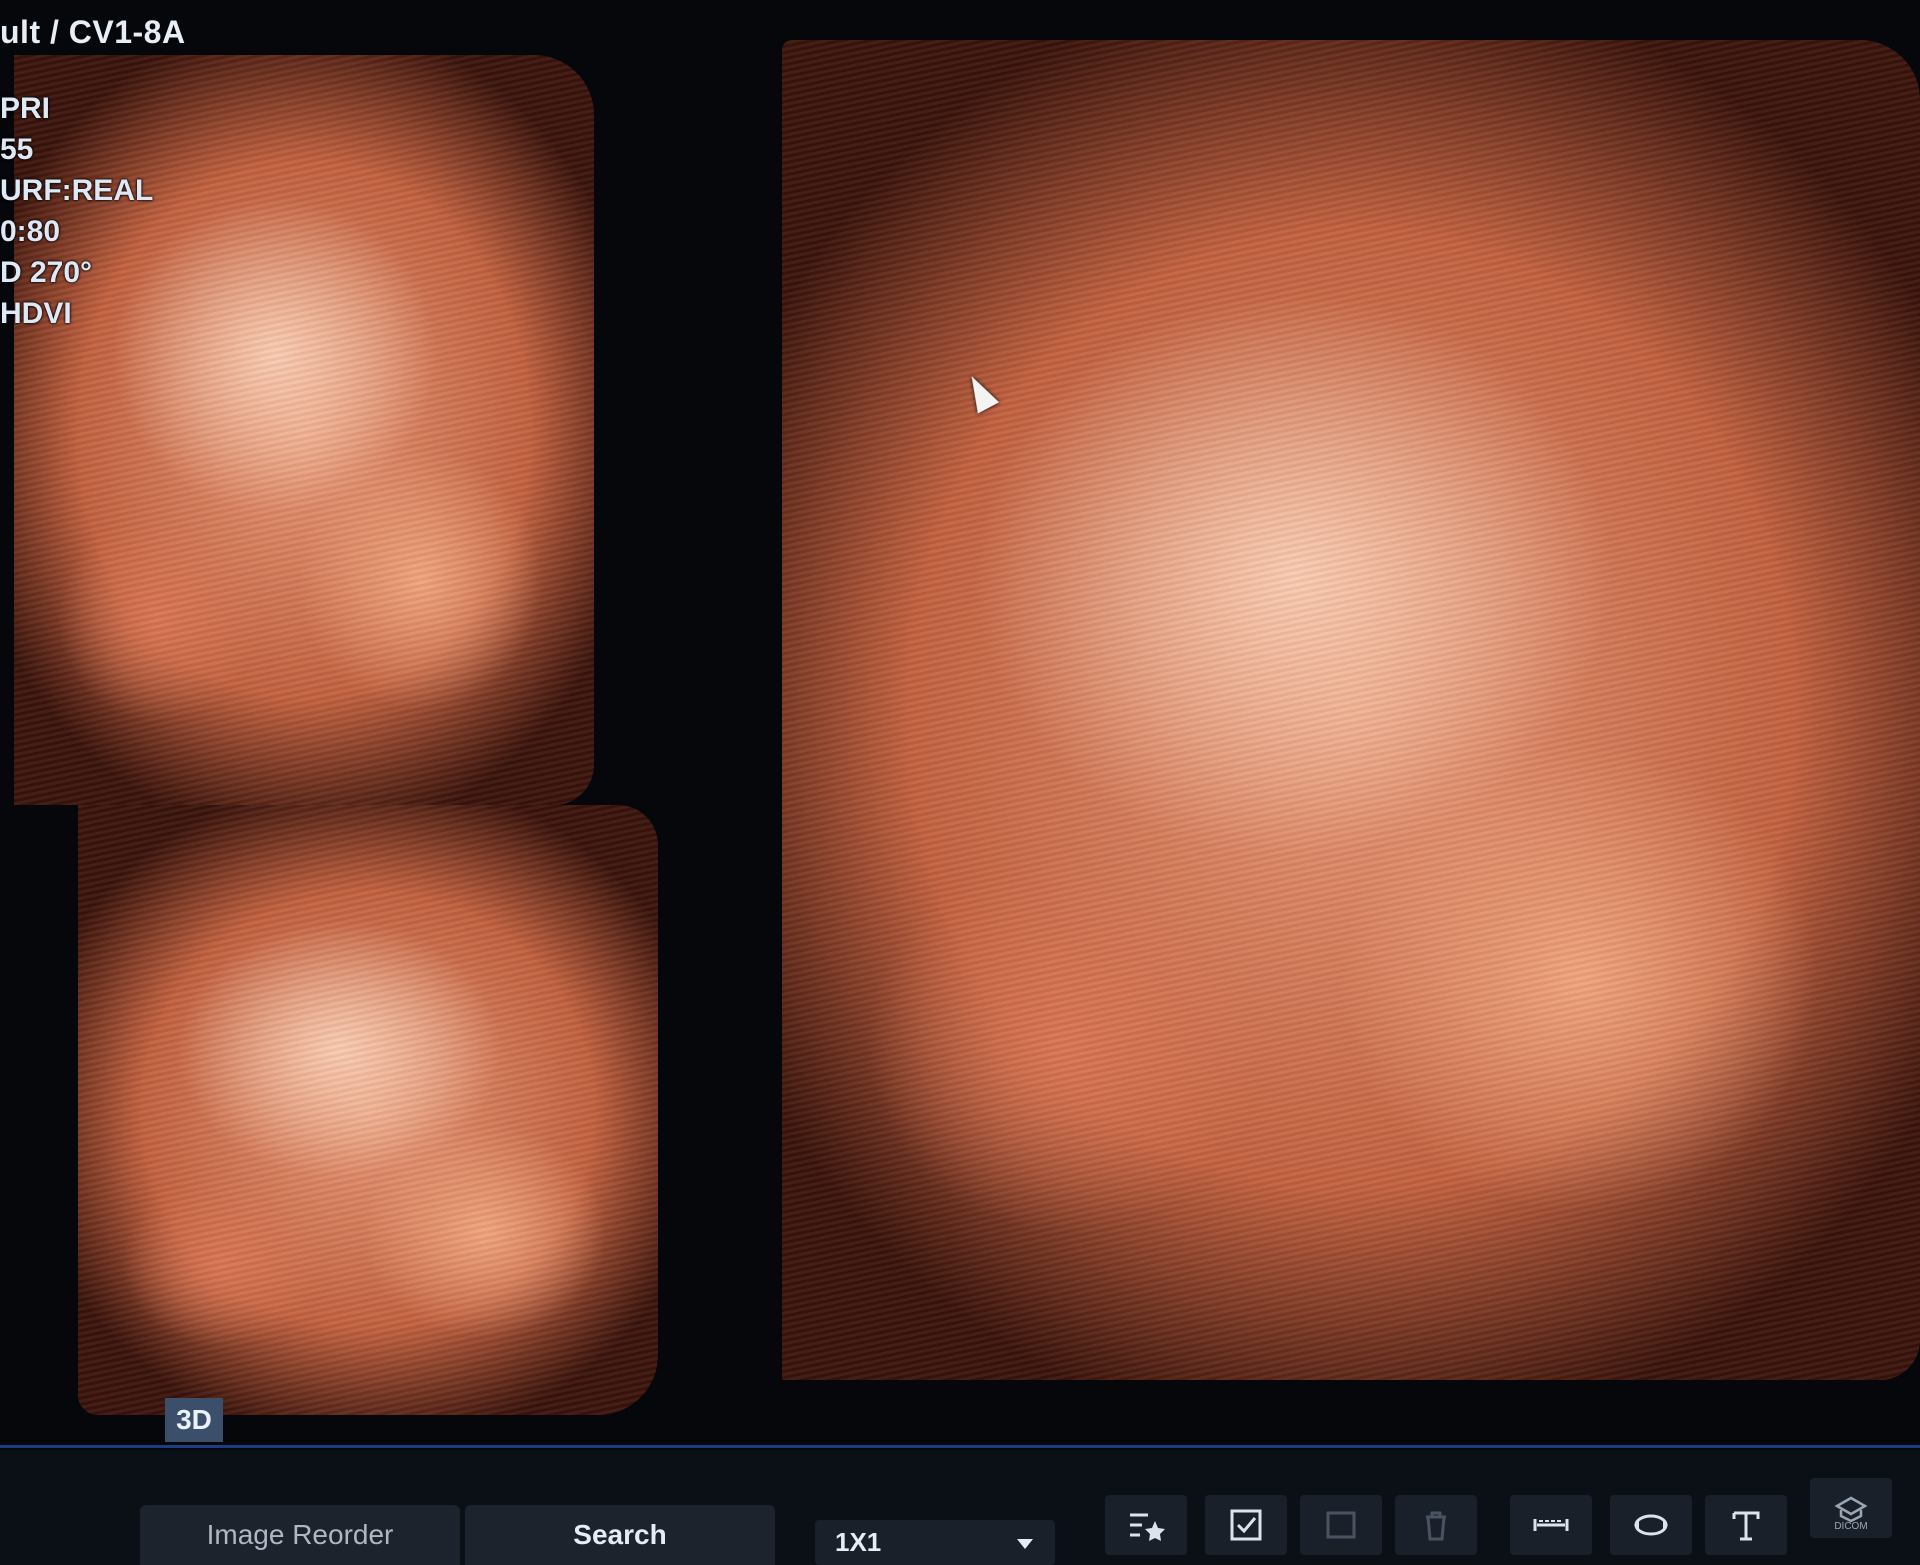 This screenshot has height=1565, width=1920. I want to click on square-button, so click(1341, 1525).